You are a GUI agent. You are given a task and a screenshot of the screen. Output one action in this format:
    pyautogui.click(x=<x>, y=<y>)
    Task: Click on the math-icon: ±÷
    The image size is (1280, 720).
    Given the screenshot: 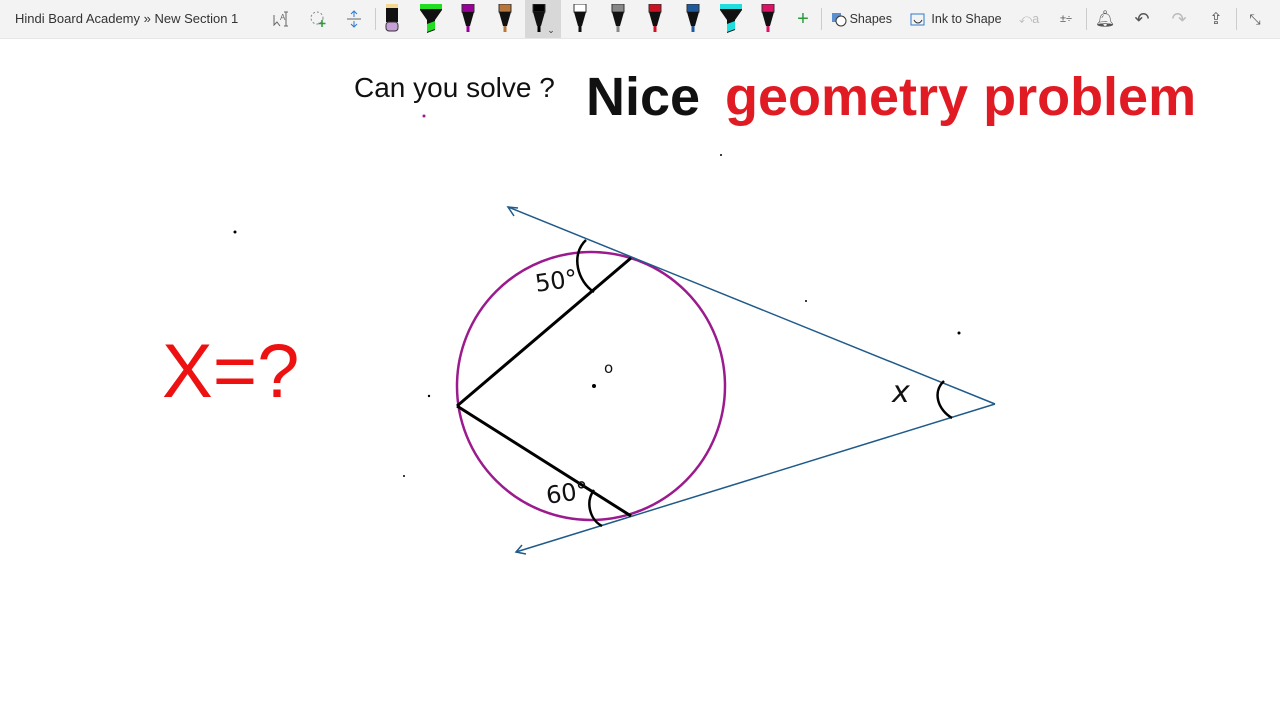 What is the action you would take?
    pyautogui.click(x=1066, y=19)
    